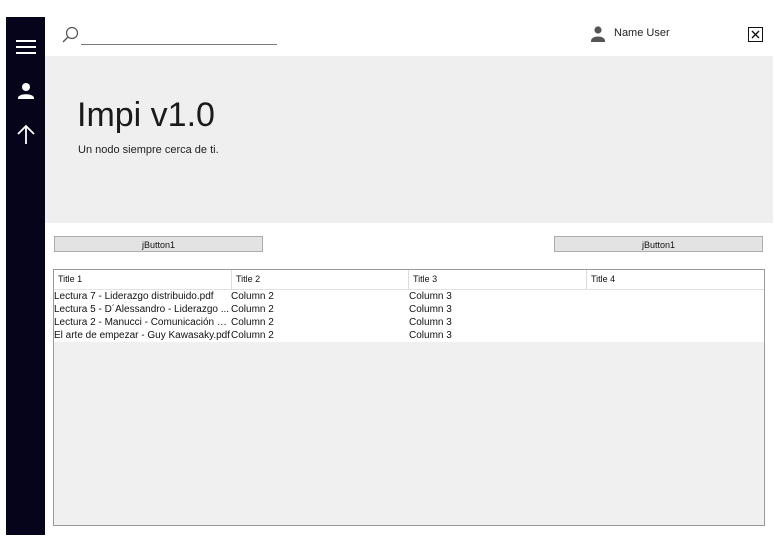 The image size is (775, 541). Describe the element at coordinates (26, 135) in the screenshot. I see `arrow-up-icon` at that location.